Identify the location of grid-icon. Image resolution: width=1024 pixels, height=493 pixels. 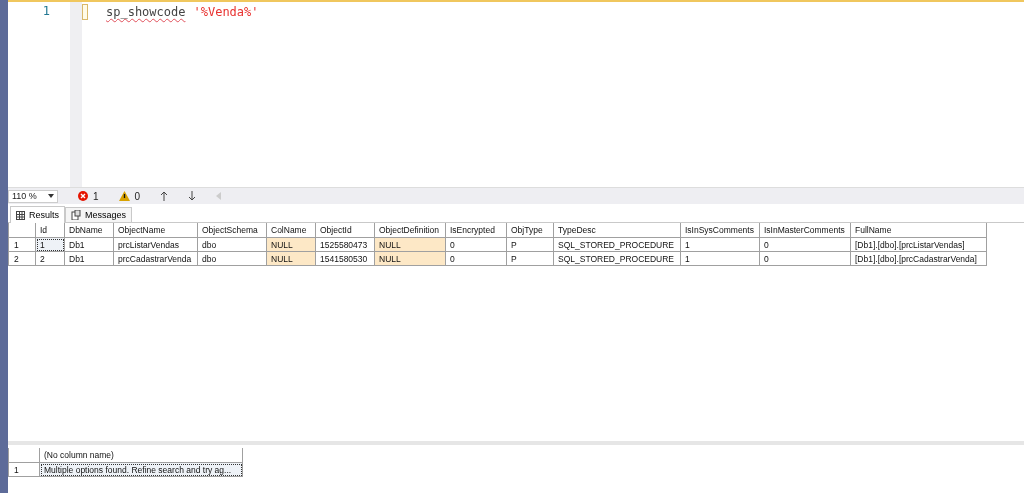
(20, 215).